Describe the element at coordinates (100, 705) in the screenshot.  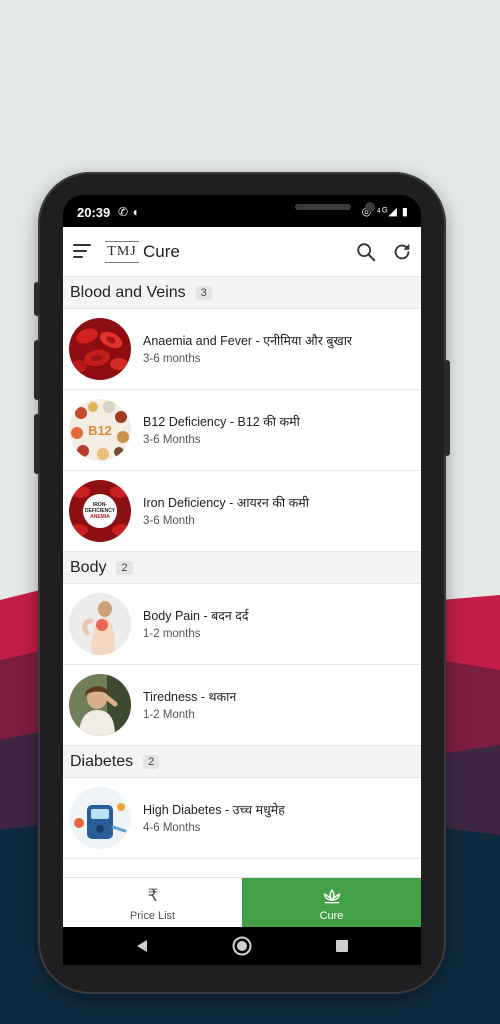
I see `tired-person-image` at that location.